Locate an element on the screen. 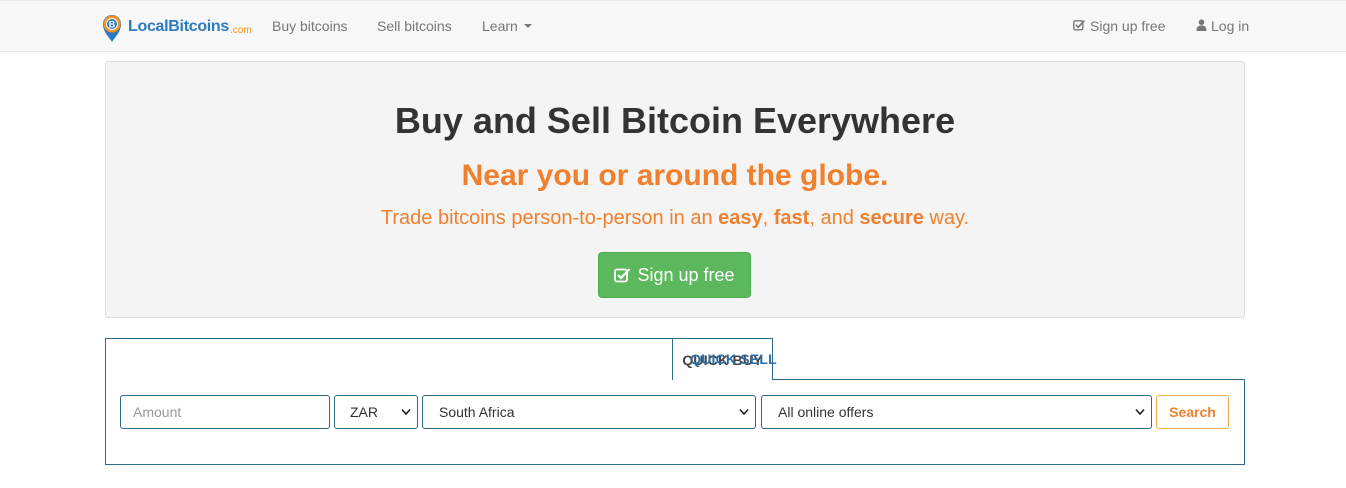  svg-text: B is located at coordinates (112, 25).